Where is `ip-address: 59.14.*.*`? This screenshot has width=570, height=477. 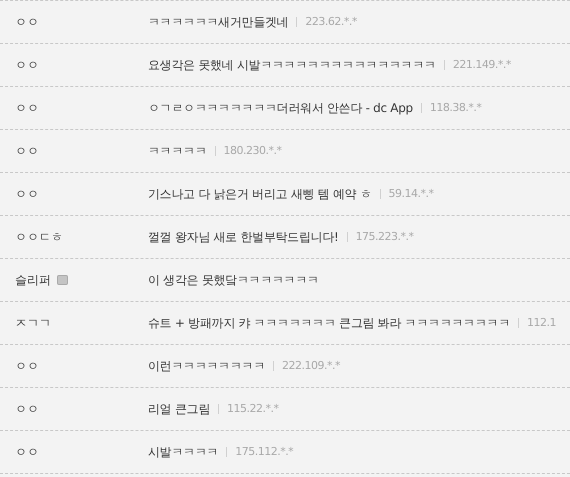 ip-address: 59.14.*.* is located at coordinates (411, 194).